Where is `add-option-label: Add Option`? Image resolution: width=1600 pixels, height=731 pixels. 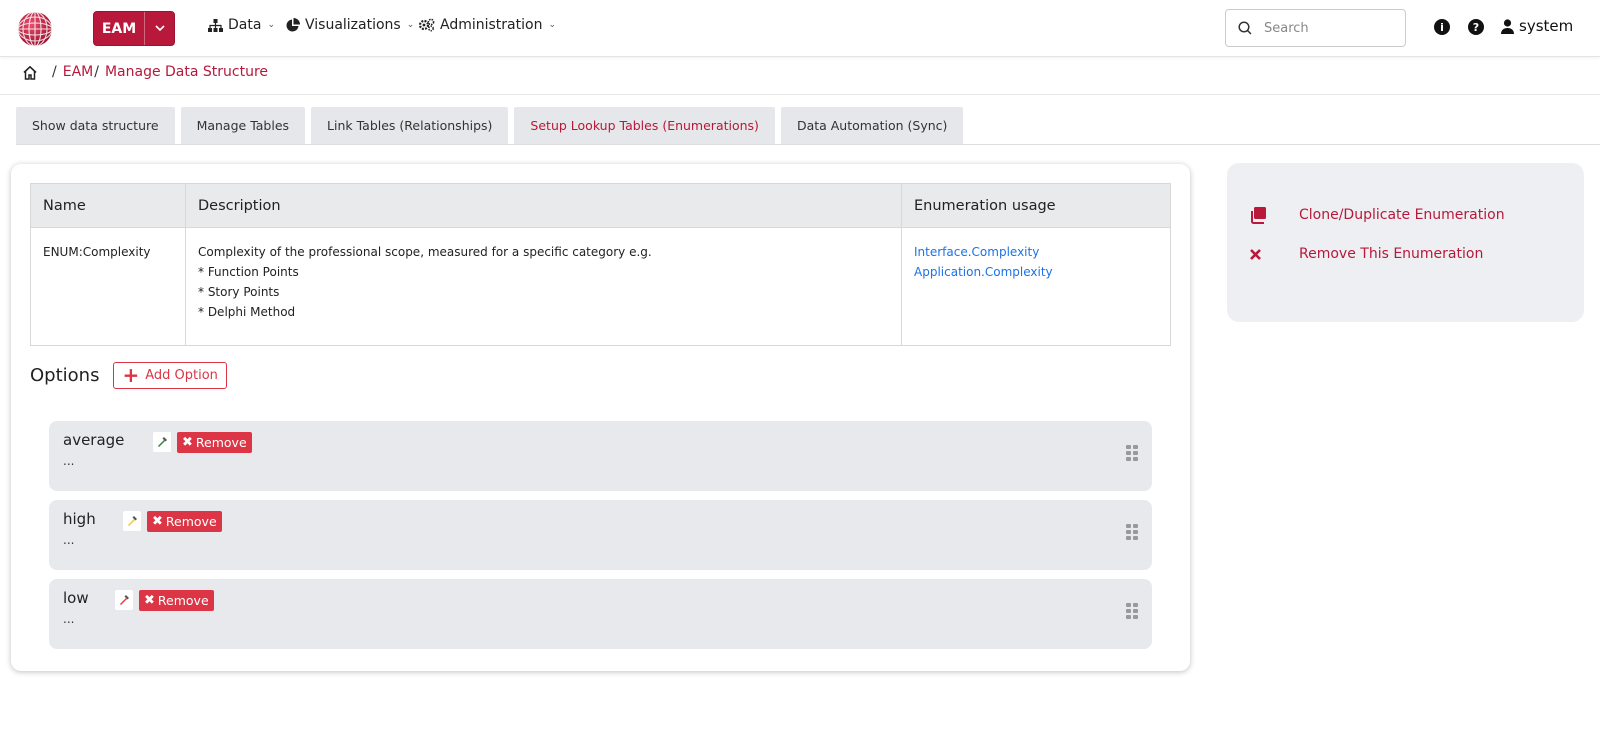 add-option-label: Add Option is located at coordinates (181, 375).